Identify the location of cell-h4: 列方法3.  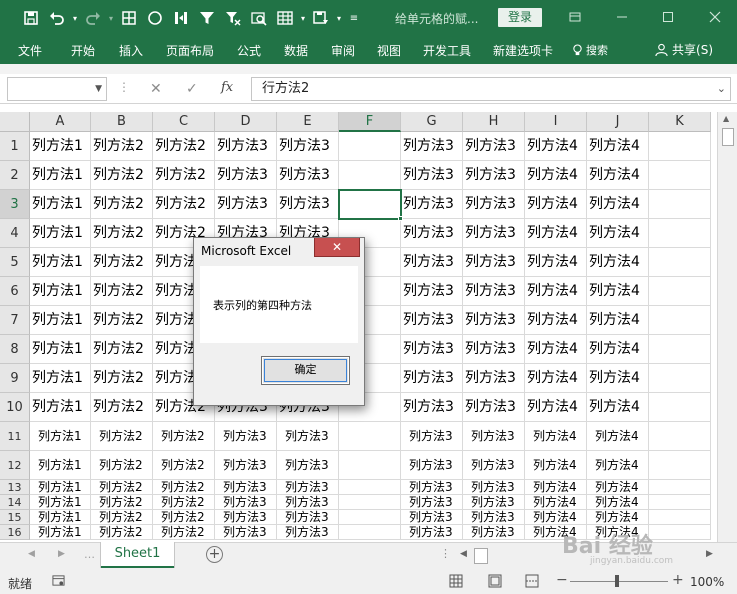
(494, 233).